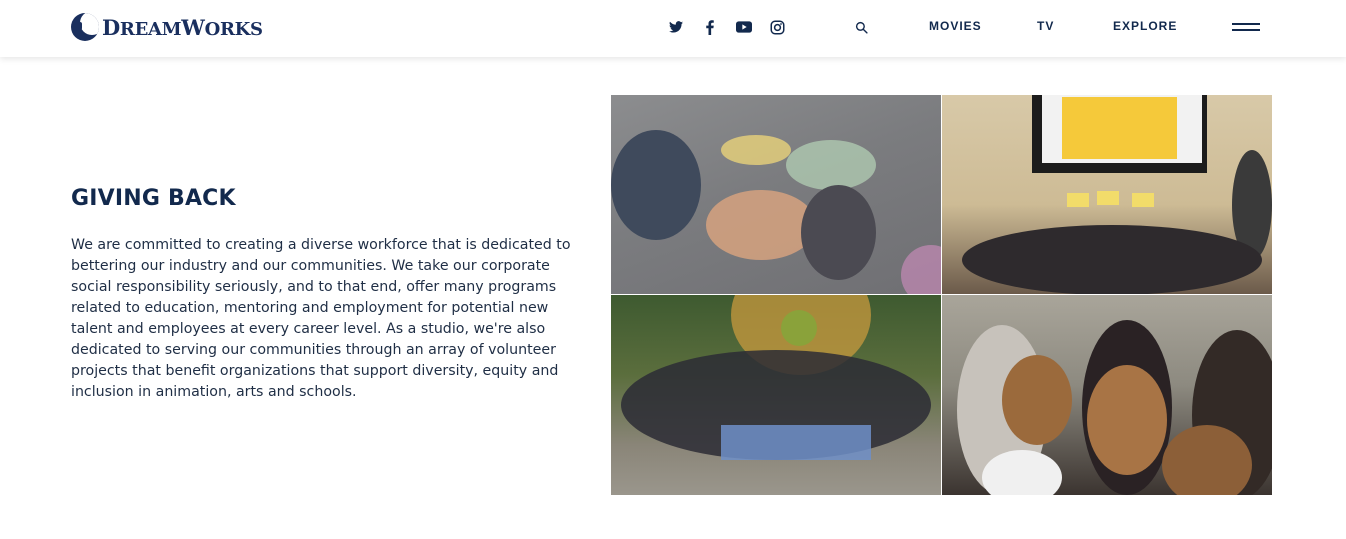 The height and width of the screenshot is (539, 1346). I want to click on nav-explore: EXPLORE, so click(1145, 26).